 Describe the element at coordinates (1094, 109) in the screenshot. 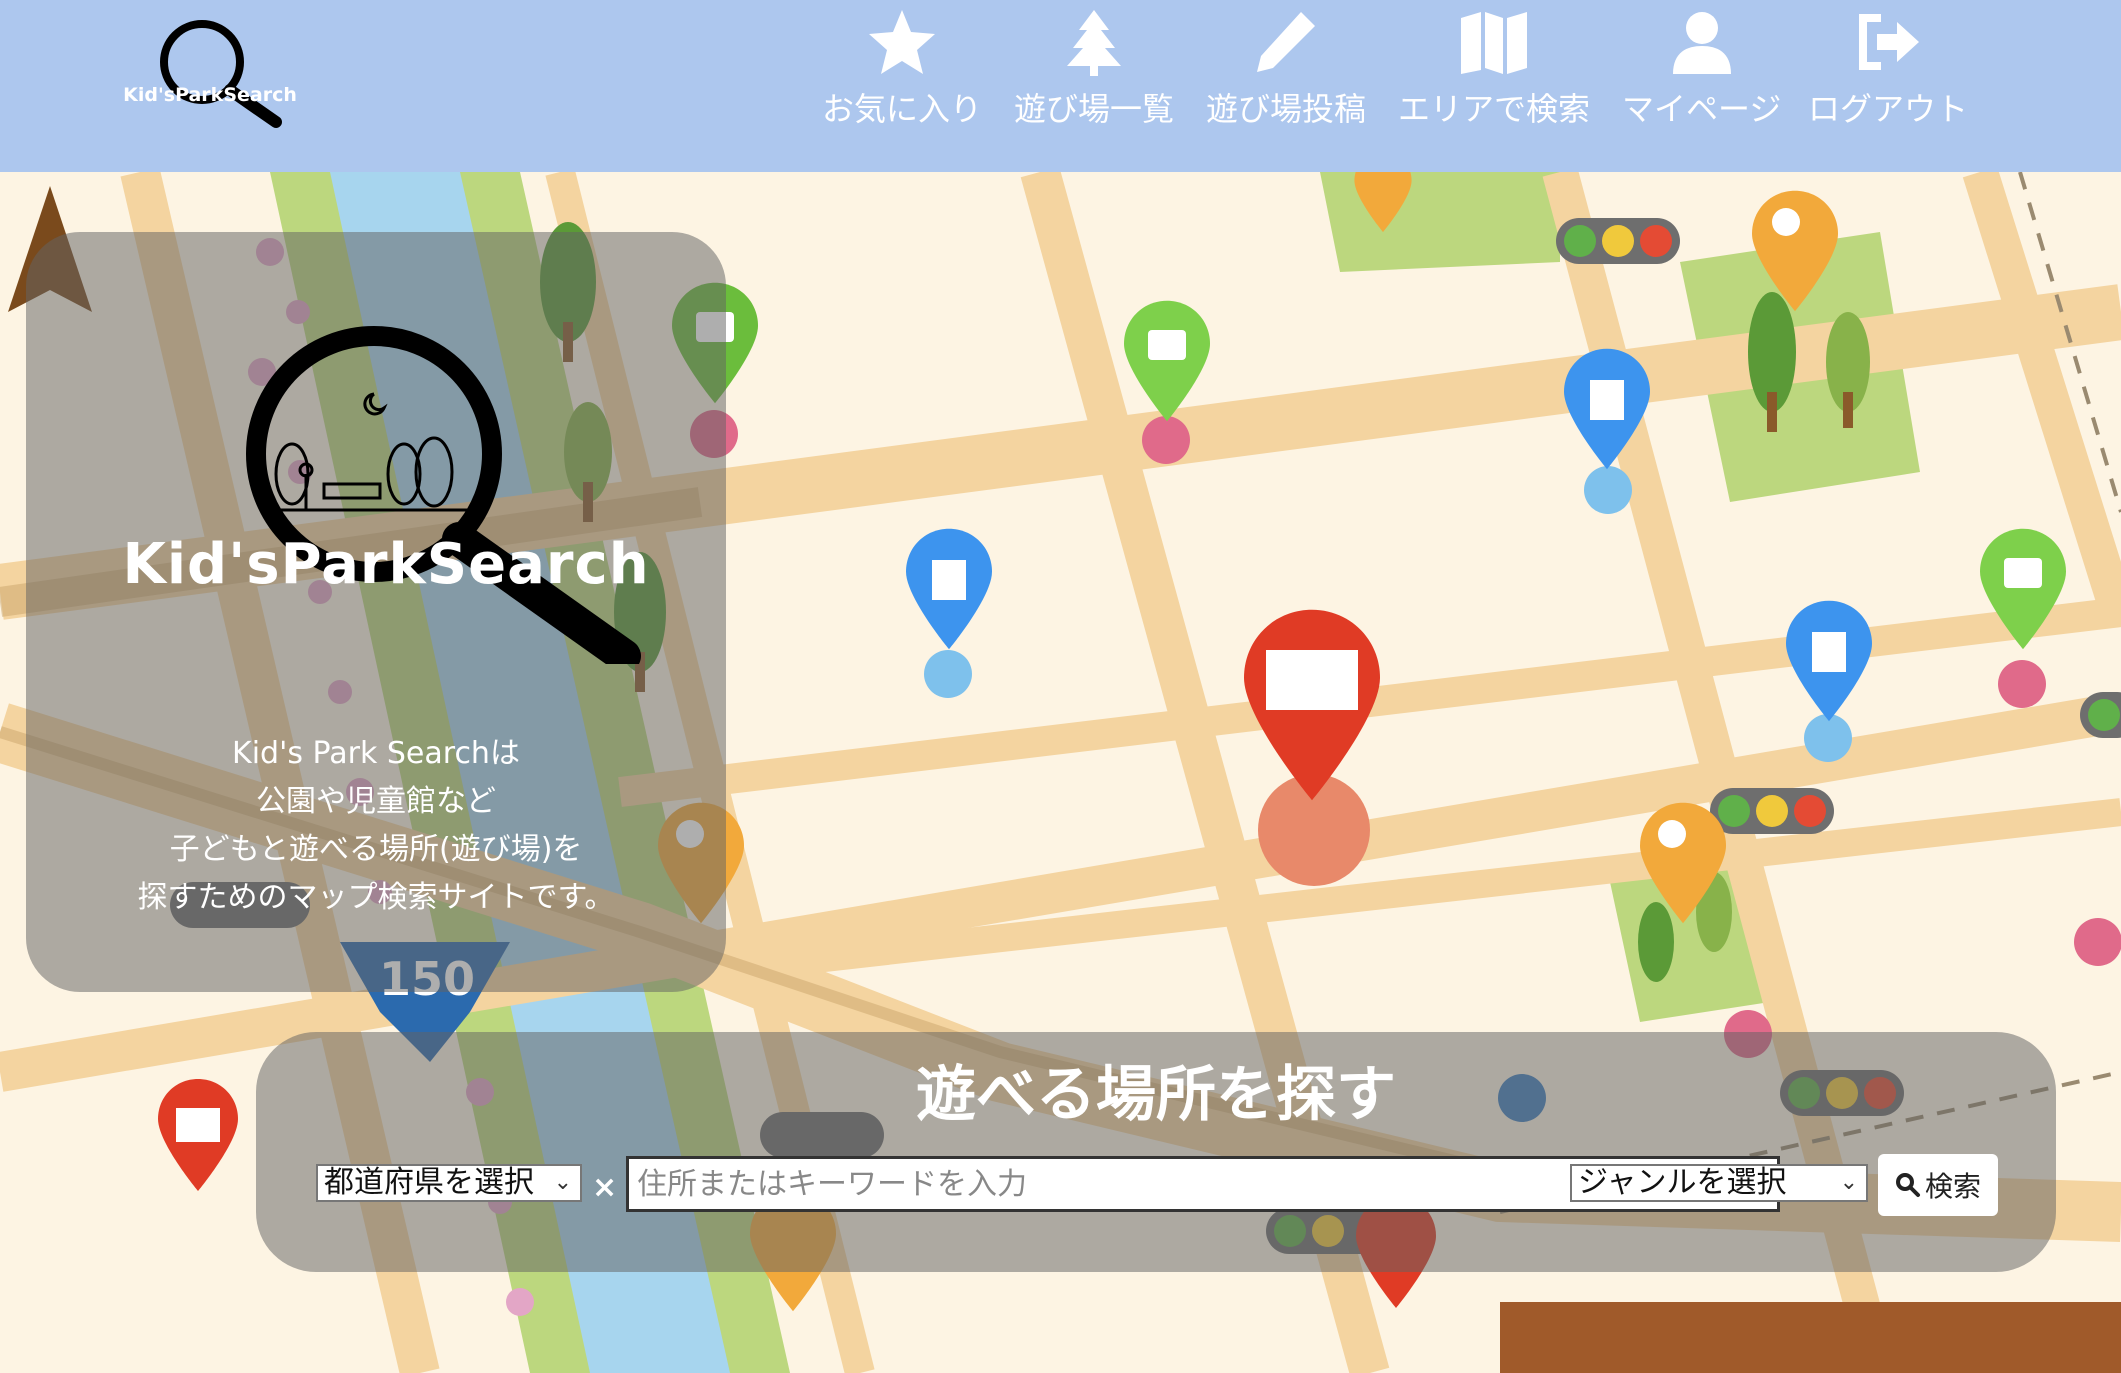

I see `nav-label: 遊び場一覧` at that location.